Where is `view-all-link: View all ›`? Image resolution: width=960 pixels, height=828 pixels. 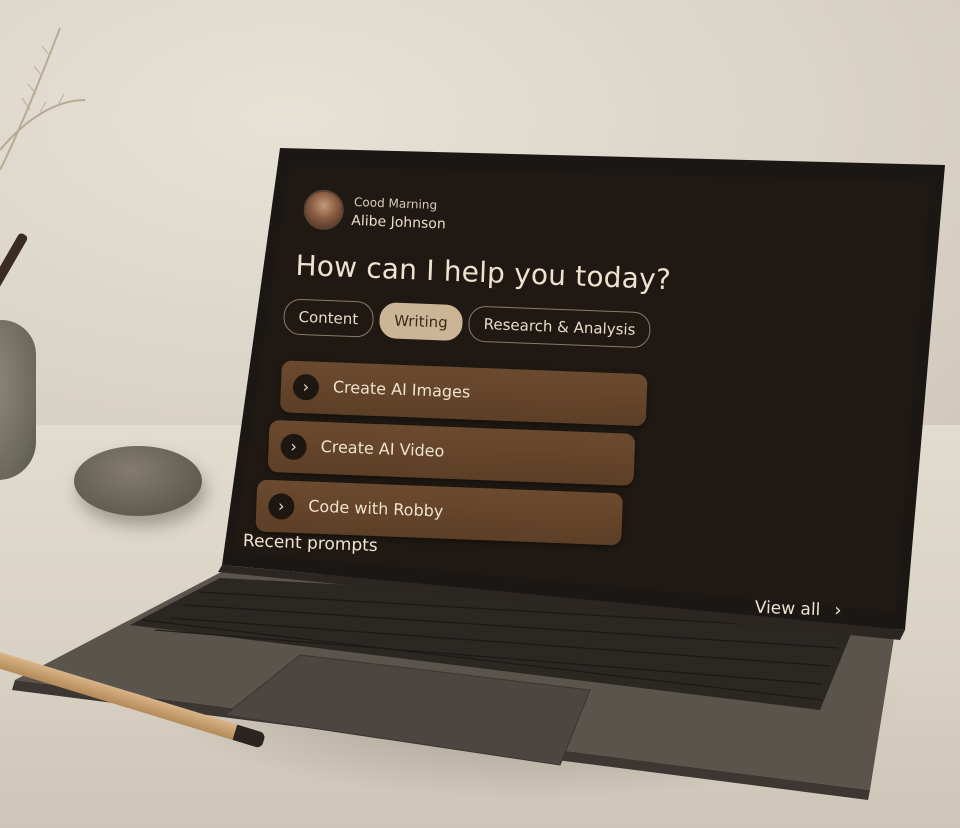 view-all-link: View all › is located at coordinates (798, 609).